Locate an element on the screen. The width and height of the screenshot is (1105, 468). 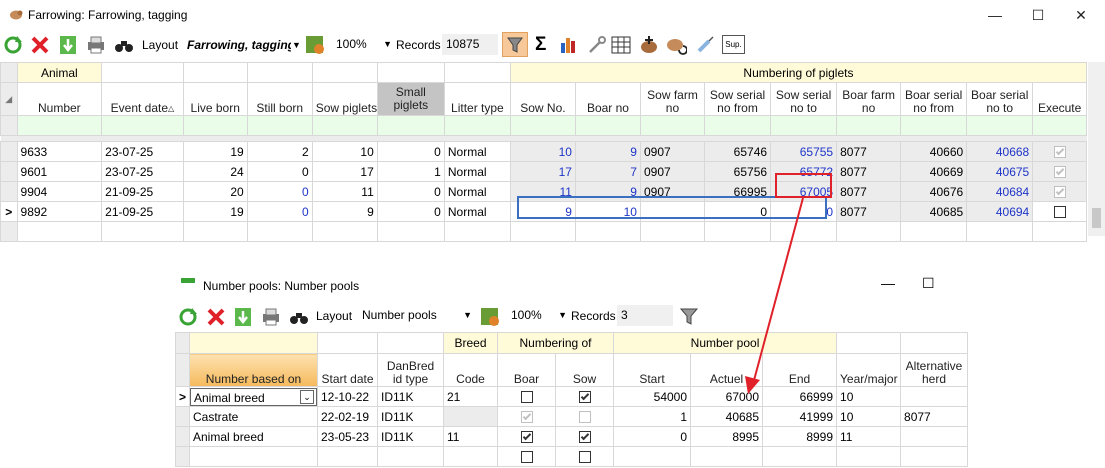
col-number-based-on: Number based on is located at coordinates (253, 370).